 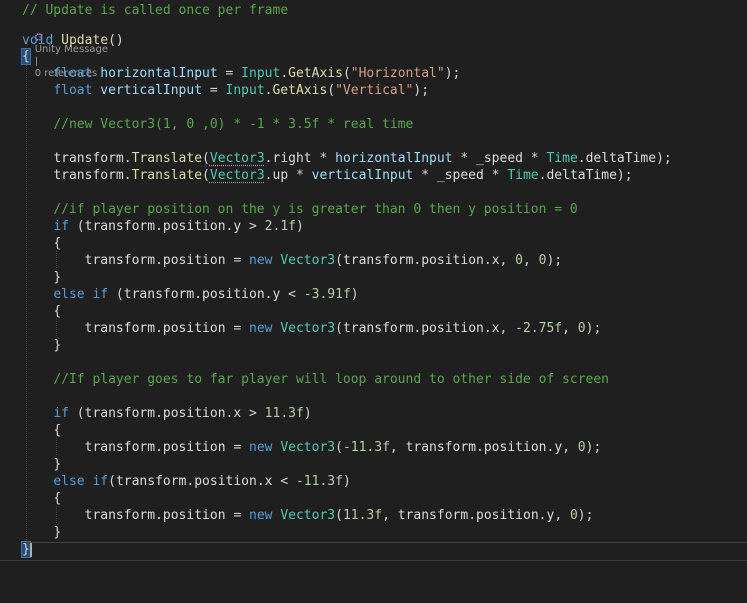 I want to click on code-token: ), so click(x=299, y=226).